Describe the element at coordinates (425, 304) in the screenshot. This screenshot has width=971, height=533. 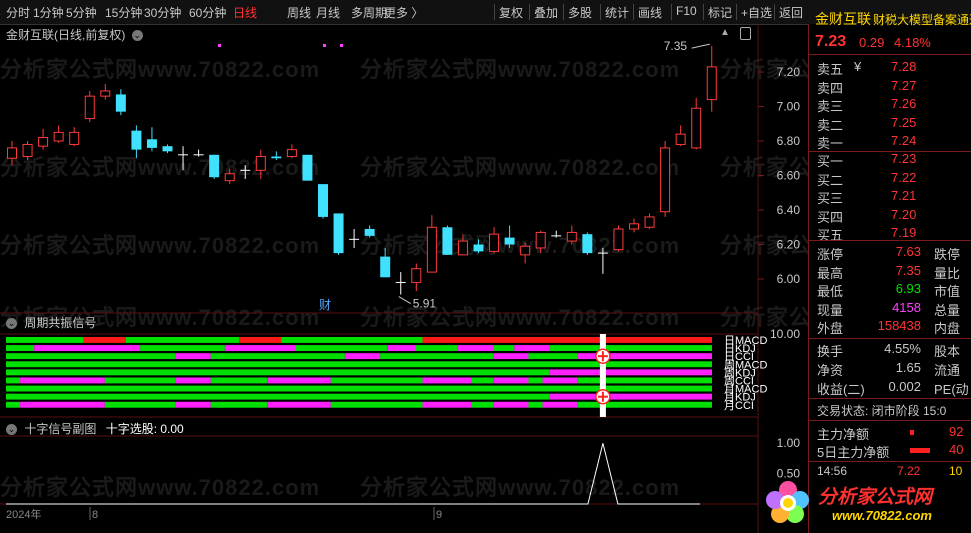
I see `low-price-label: 5.91` at that location.